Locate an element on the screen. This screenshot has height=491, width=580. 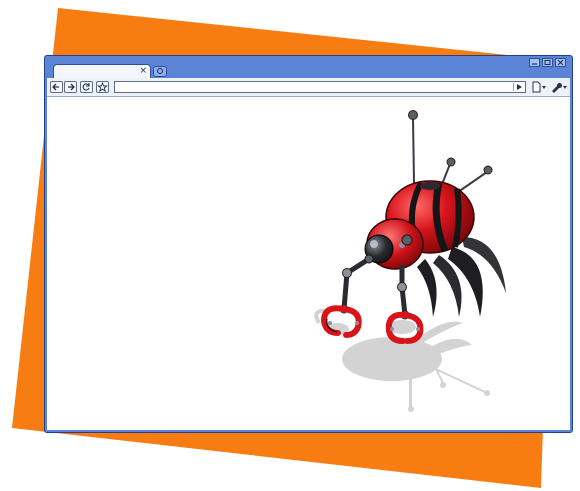
toolbar is located at coordinates (308, 87).